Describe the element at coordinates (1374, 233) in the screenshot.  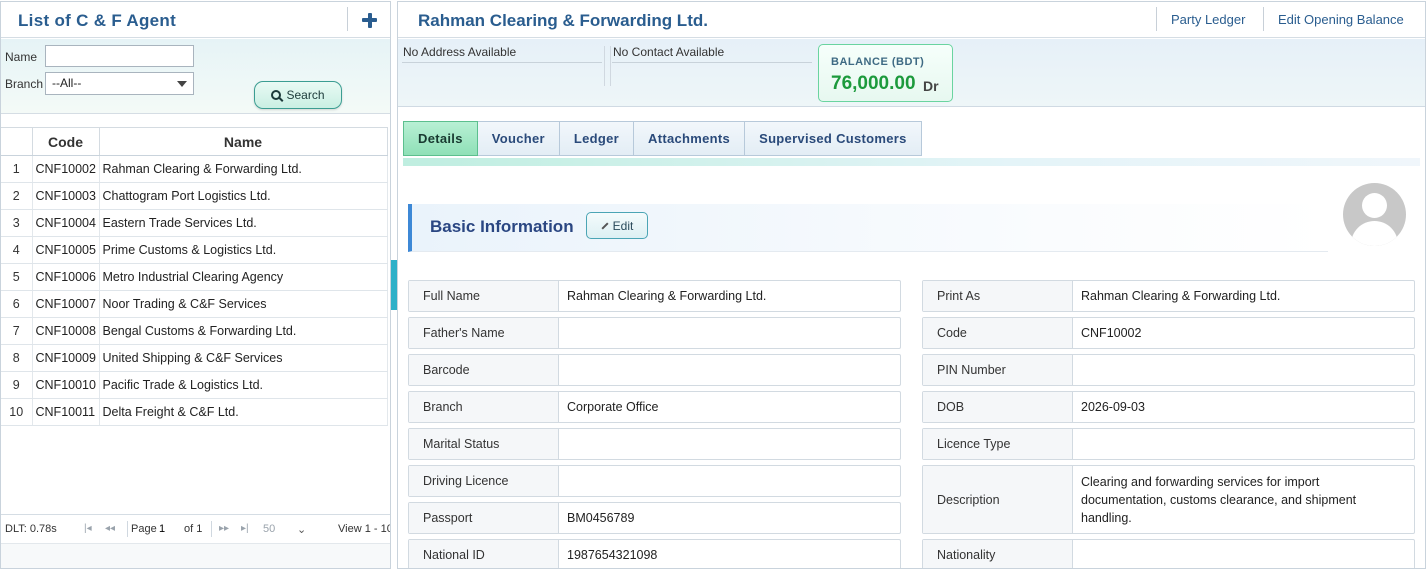
I see `user-body-shape` at that location.